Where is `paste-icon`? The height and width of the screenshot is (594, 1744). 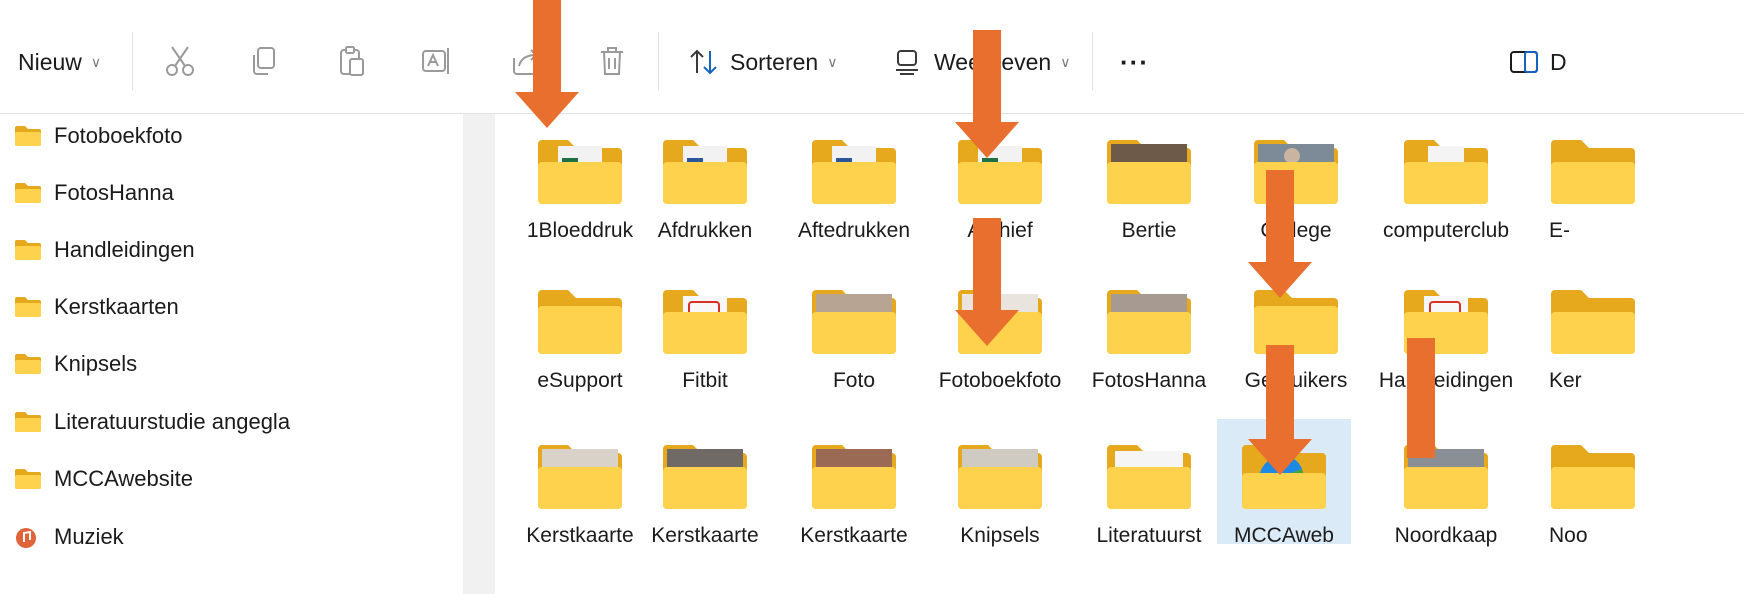
paste-icon is located at coordinates (352, 61).